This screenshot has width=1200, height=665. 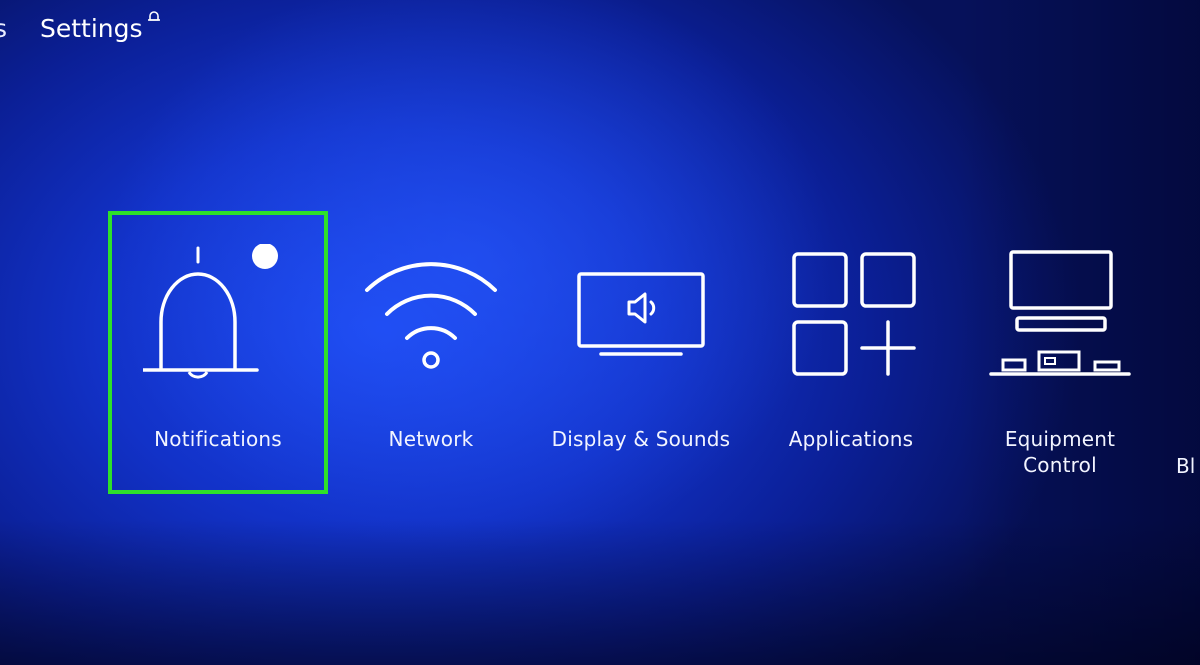 What do you see at coordinates (1060, 313) in the screenshot?
I see `equipment-control-icon` at bounding box center [1060, 313].